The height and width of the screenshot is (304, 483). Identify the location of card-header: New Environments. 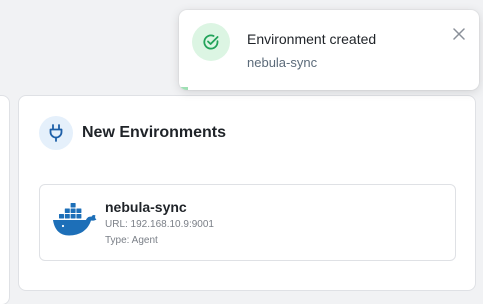
(132, 133).